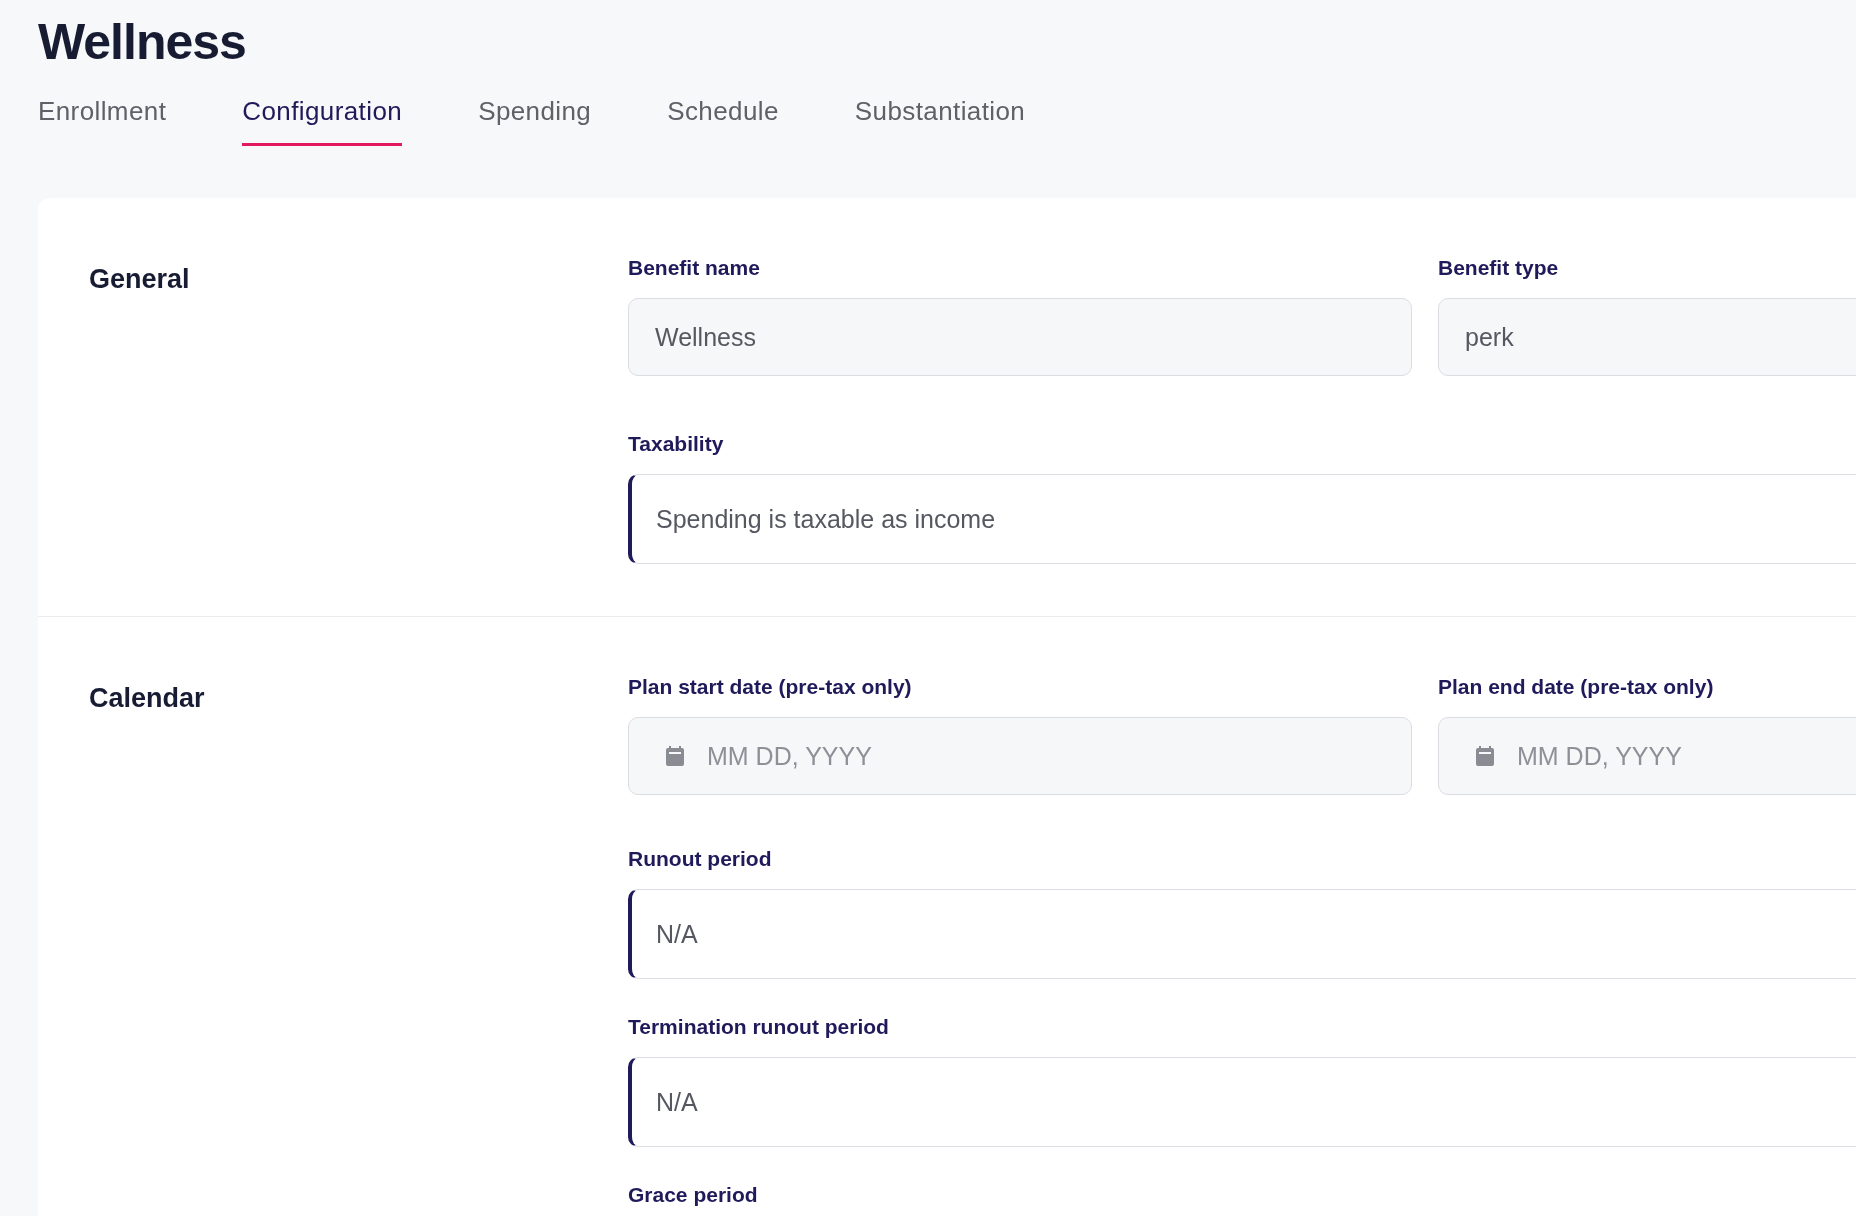 The image size is (1856, 1216). I want to click on text-field: perk, so click(1647, 337).